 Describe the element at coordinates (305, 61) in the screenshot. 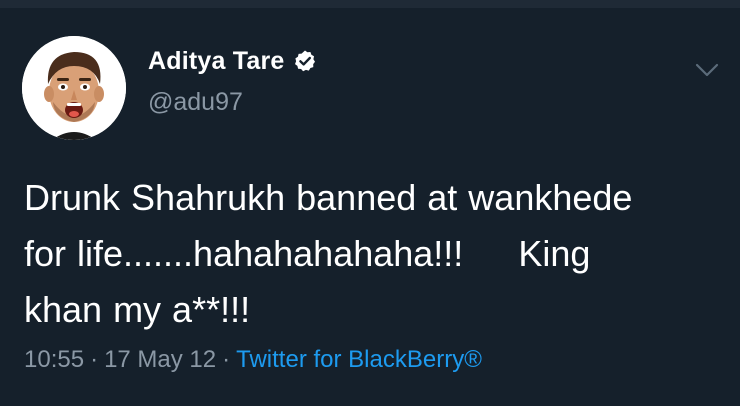

I see `verified-badge-icon` at that location.